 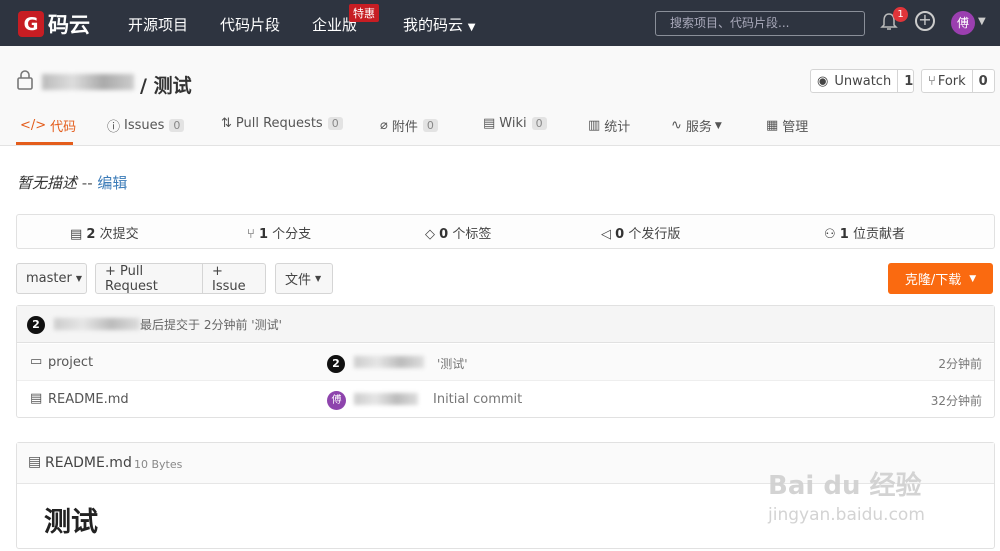 What do you see at coordinates (336, 400) in the screenshot?
I see `avatar: 傅` at bounding box center [336, 400].